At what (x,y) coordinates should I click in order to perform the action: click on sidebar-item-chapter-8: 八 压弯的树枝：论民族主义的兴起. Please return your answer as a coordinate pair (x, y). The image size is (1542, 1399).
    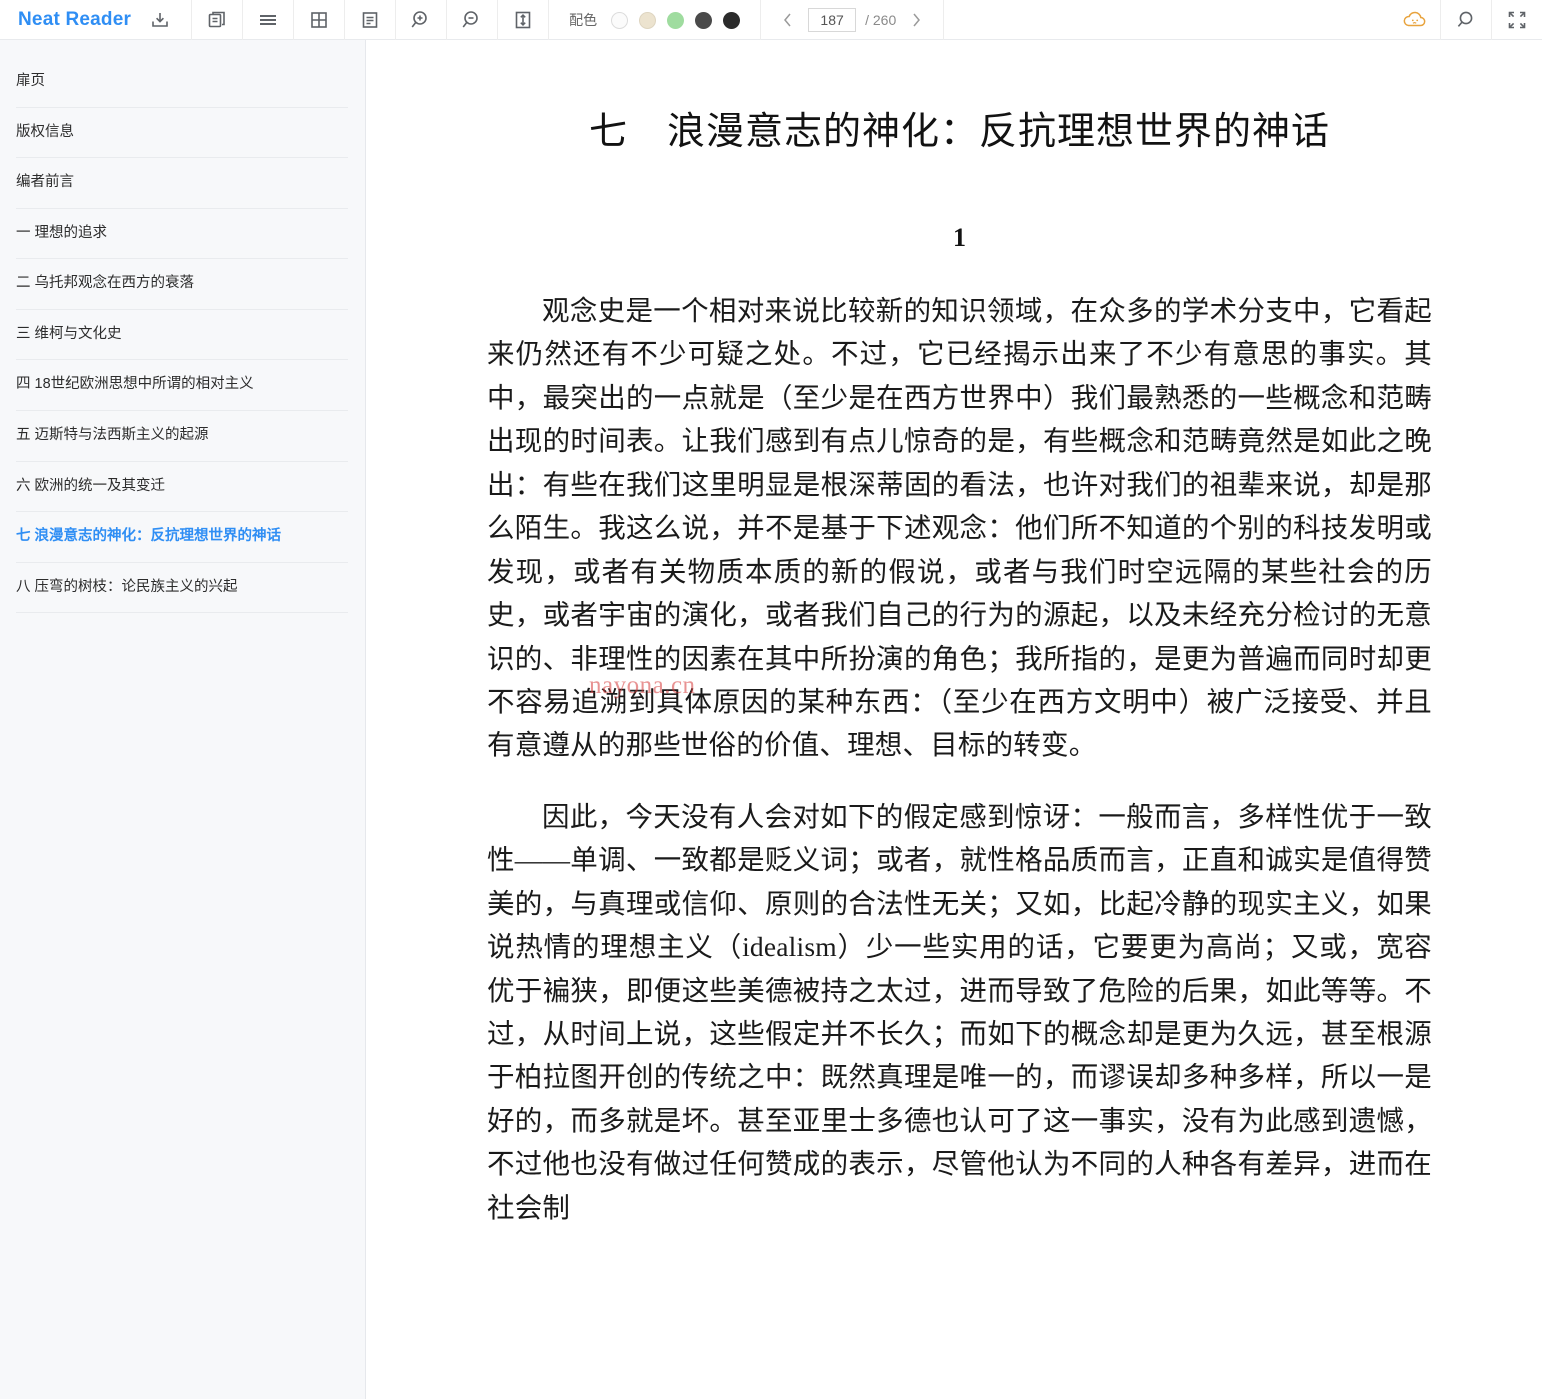
    Looking at the image, I should click on (182, 588).